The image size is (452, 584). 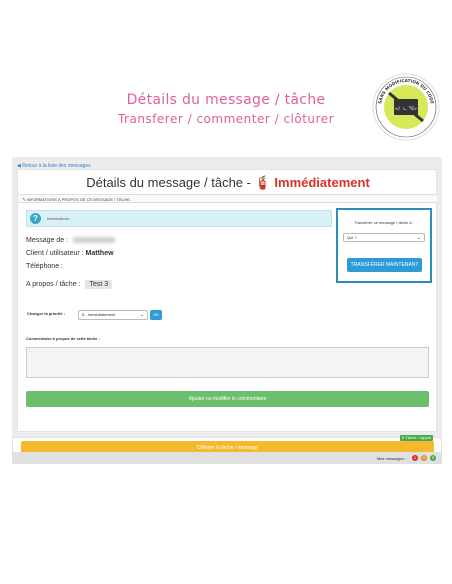 I want to click on about-value: Test 3, so click(x=99, y=284).